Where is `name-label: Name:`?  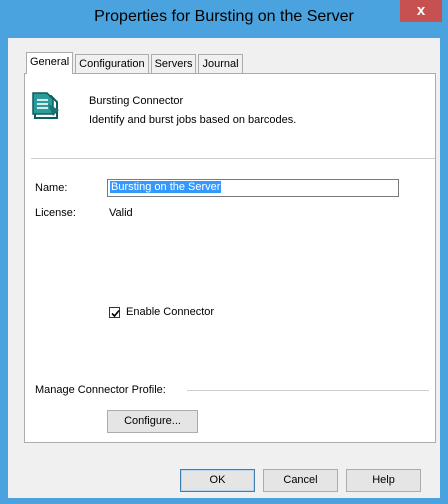 name-label: Name: is located at coordinates (51, 188).